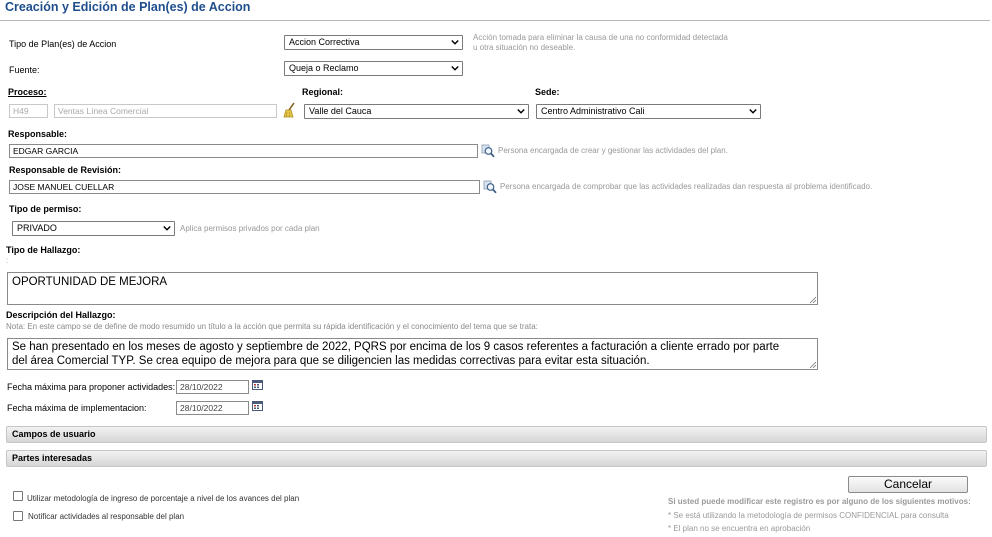  I want to click on tipo-hallazgo-label: Tipo de Hallazgo:, so click(43, 250).